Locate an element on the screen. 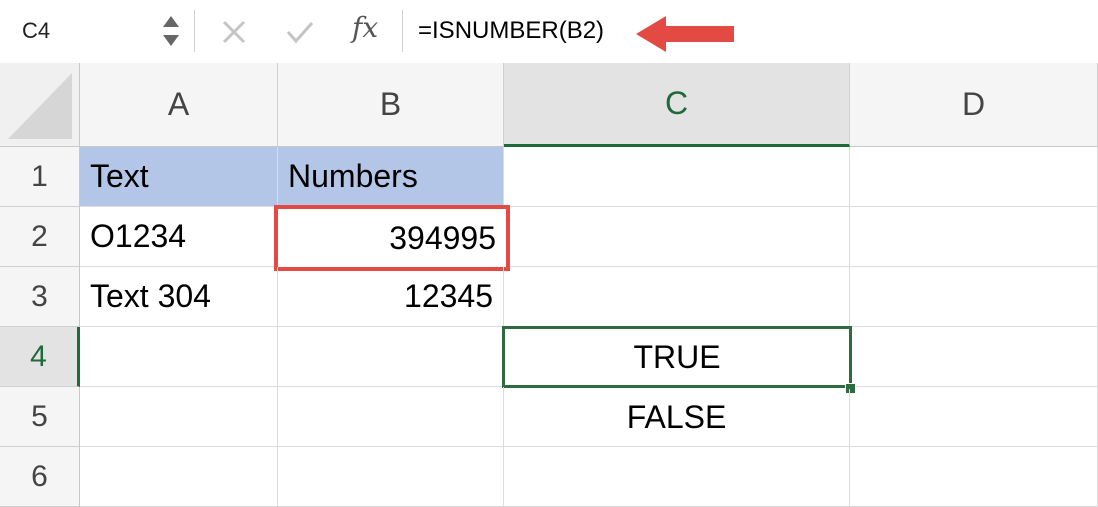 This screenshot has height=507, width=1098. cell-d6 is located at coordinates (974, 477).